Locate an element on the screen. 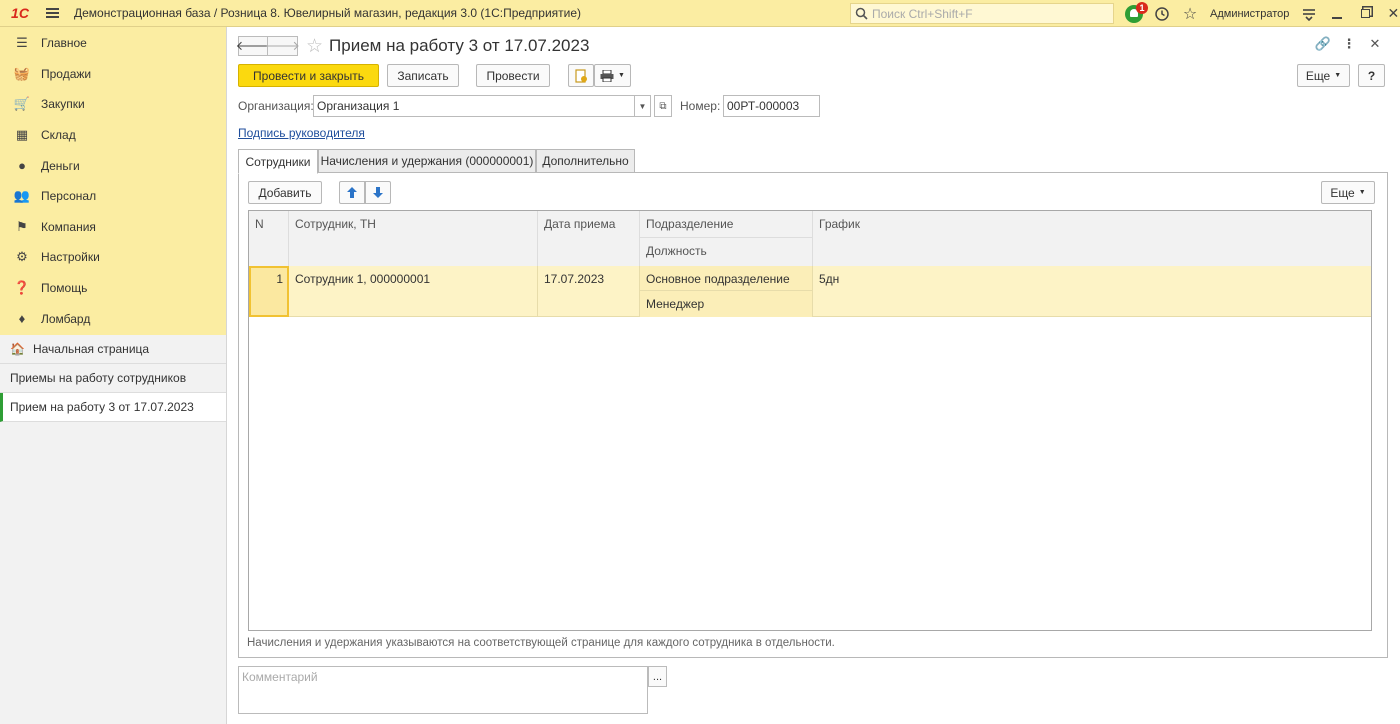 The width and height of the screenshot is (1400, 724). post-button: Провести is located at coordinates (513, 75).